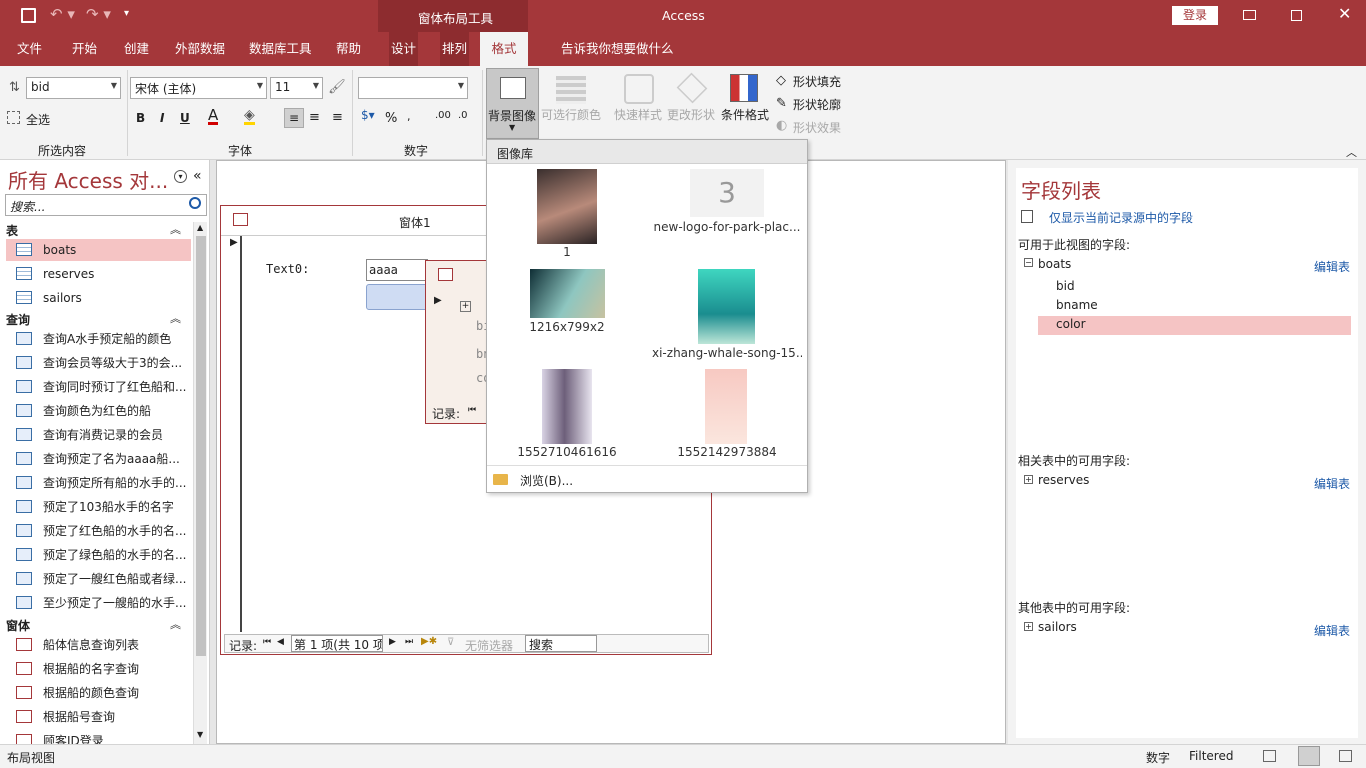 The image size is (1366, 768). What do you see at coordinates (1269, 756) in the screenshot?
I see `form-view-icon` at bounding box center [1269, 756].